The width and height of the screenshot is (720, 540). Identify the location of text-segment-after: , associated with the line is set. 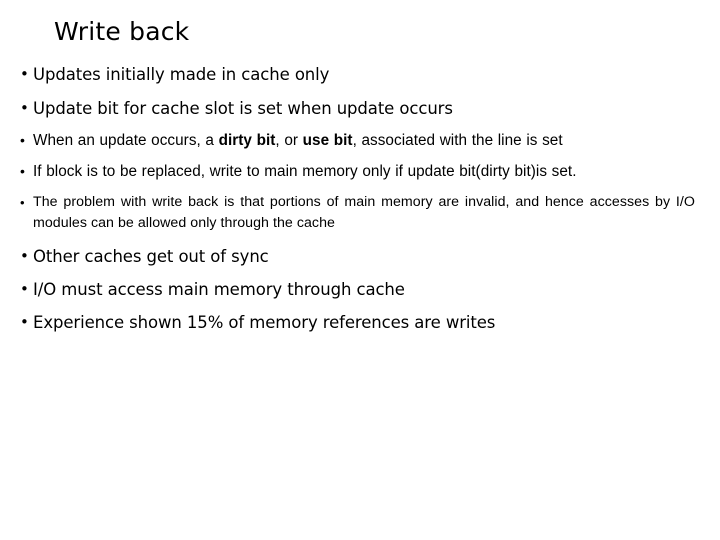
(457, 140).